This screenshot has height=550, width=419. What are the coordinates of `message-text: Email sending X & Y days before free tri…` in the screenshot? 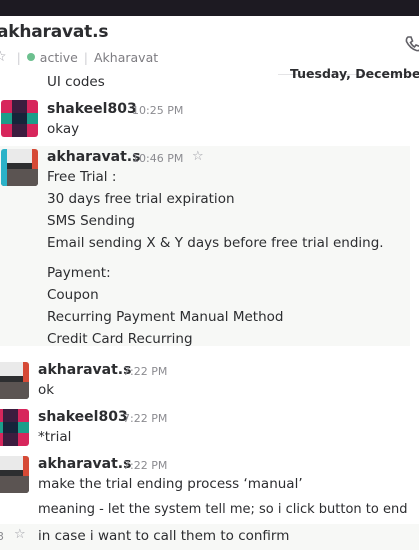 It's located at (215, 243).